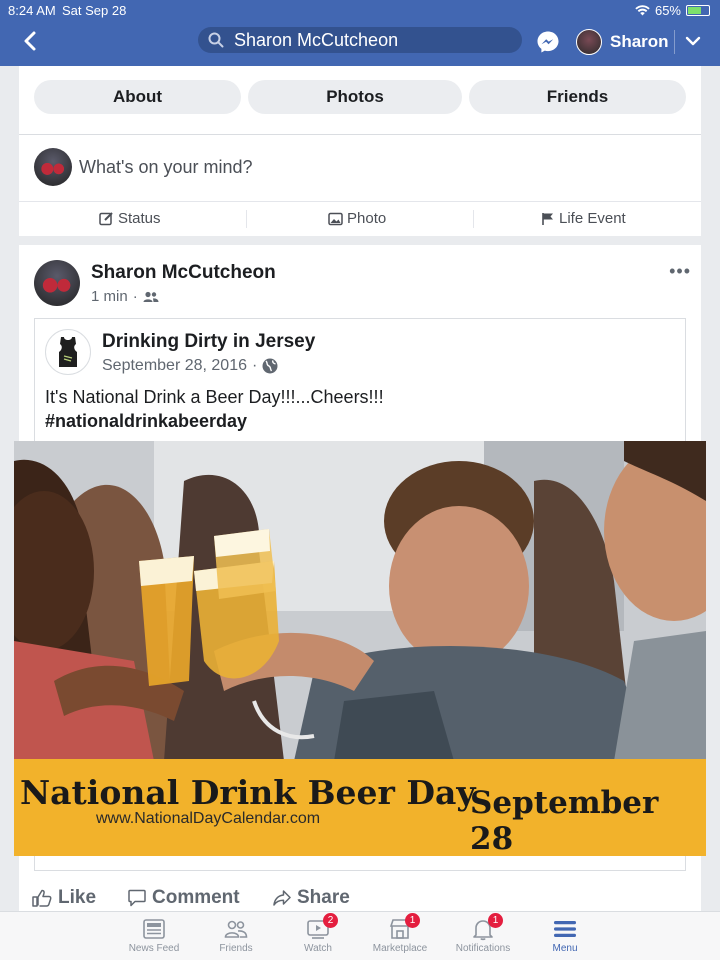 This screenshot has height=960, width=720. What do you see at coordinates (270, 366) in the screenshot?
I see `globe-icon` at bounding box center [270, 366].